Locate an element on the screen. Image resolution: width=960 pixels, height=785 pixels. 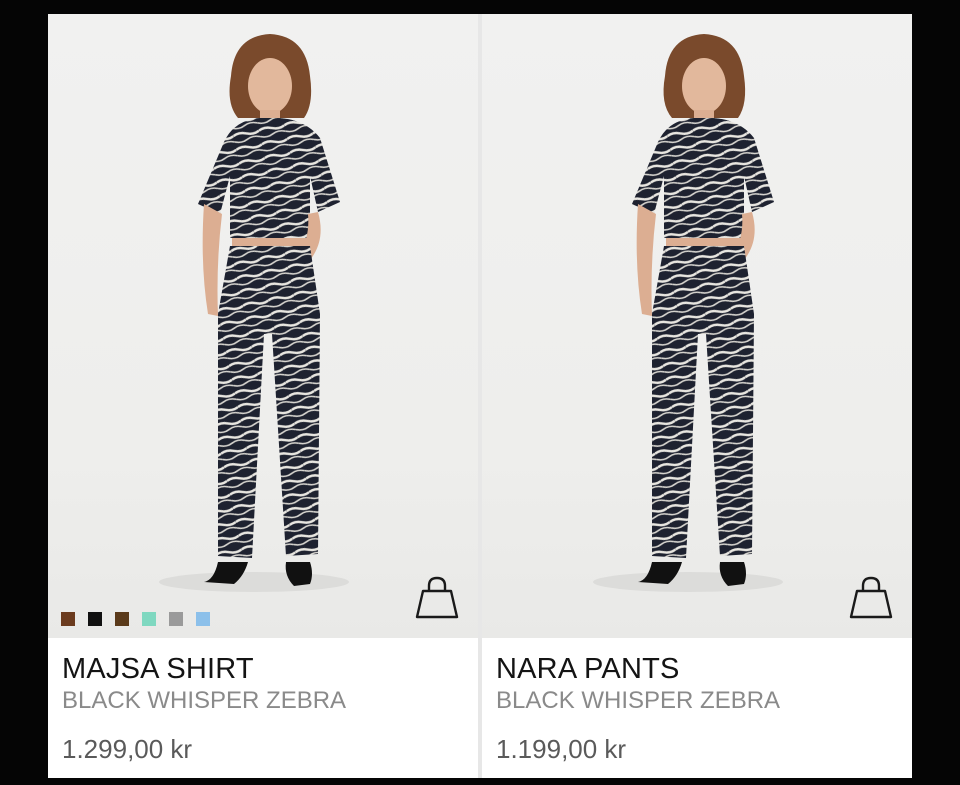
product-name: NARA PANTS is located at coordinates (699, 669).